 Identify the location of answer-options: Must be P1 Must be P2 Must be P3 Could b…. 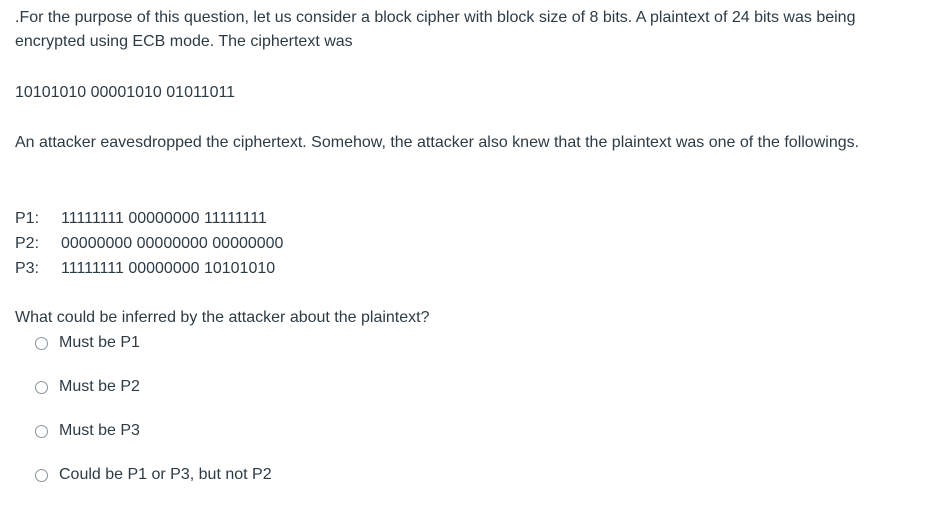
(153, 419).